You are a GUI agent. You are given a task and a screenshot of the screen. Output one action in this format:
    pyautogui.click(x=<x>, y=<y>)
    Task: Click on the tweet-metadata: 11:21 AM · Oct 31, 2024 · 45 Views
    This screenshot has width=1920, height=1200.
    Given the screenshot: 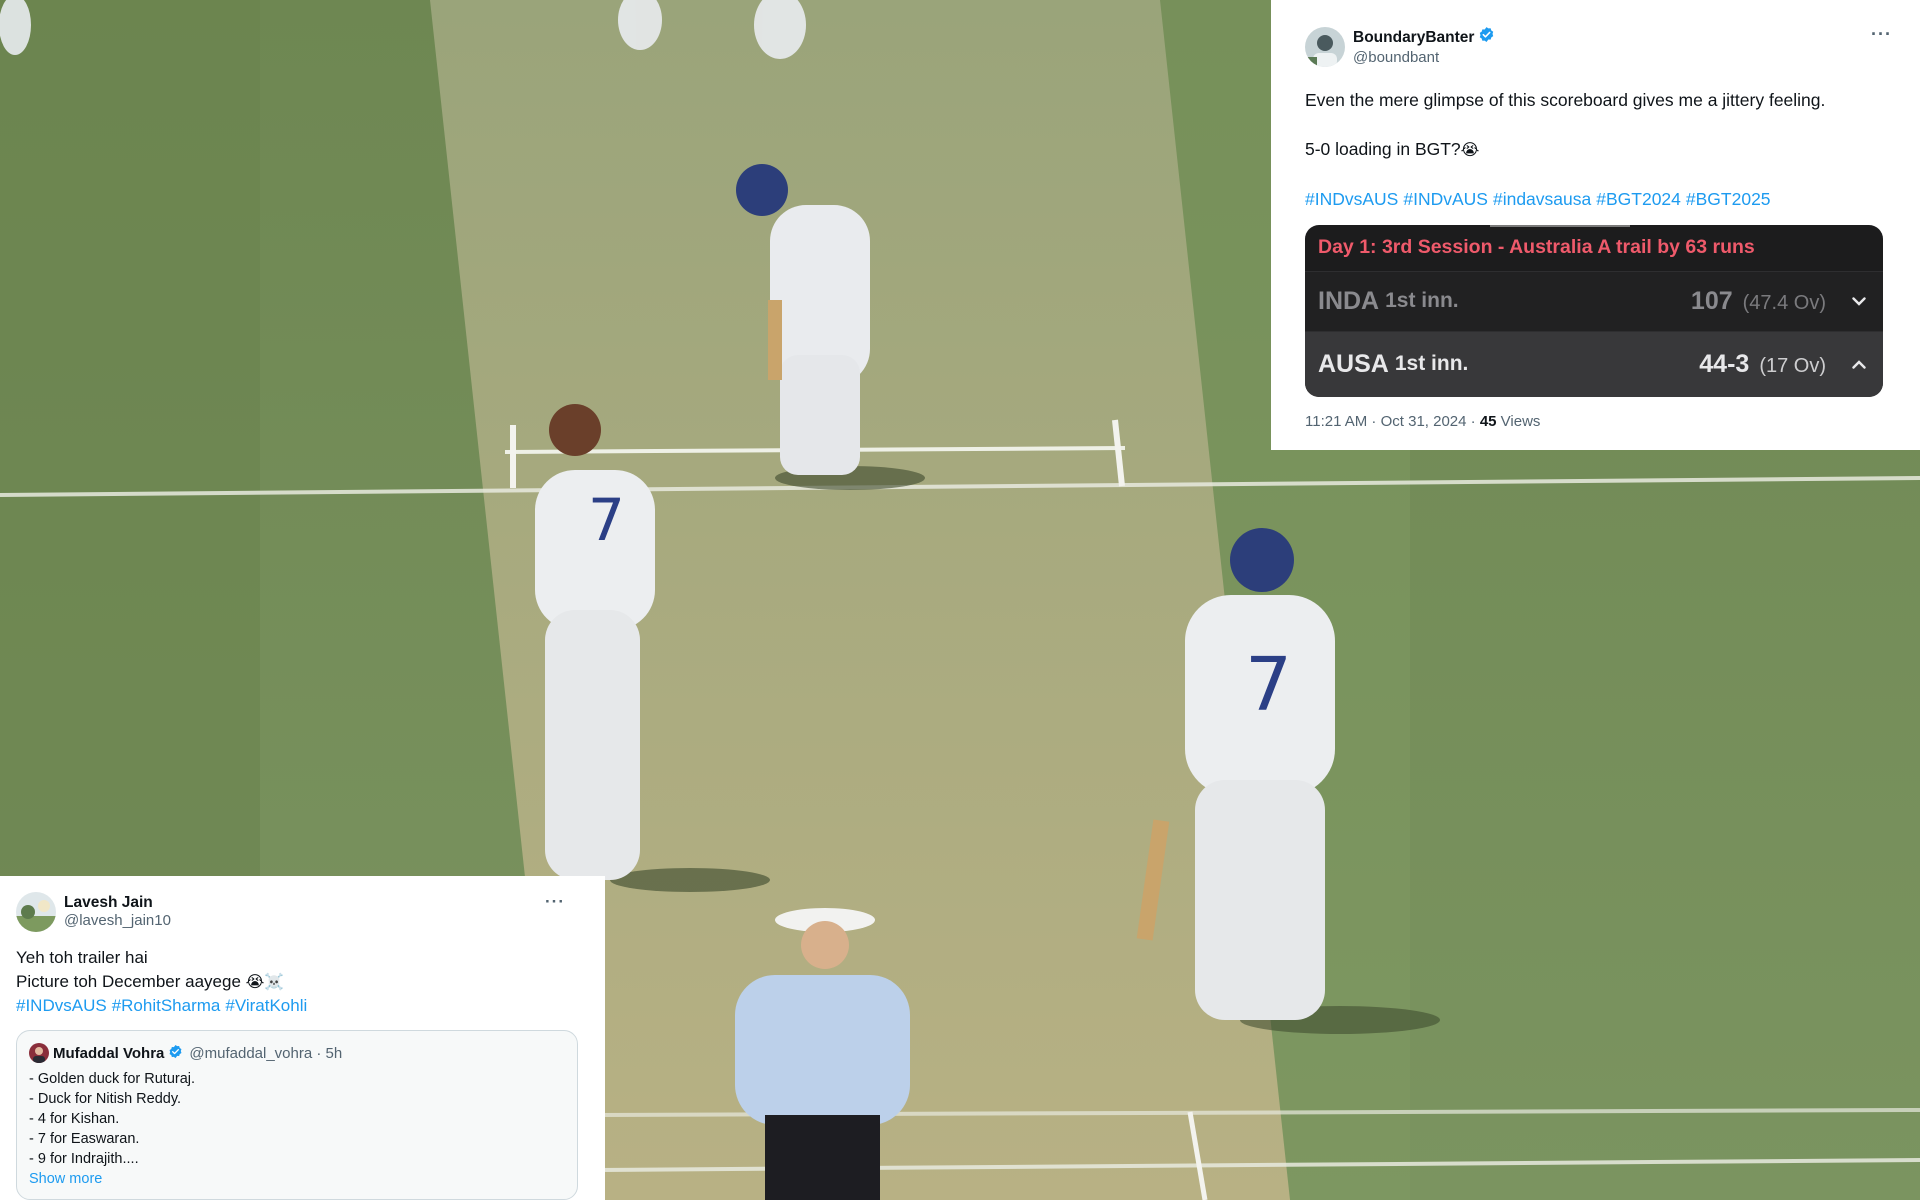 What is the action you would take?
    pyautogui.click(x=1595, y=421)
    